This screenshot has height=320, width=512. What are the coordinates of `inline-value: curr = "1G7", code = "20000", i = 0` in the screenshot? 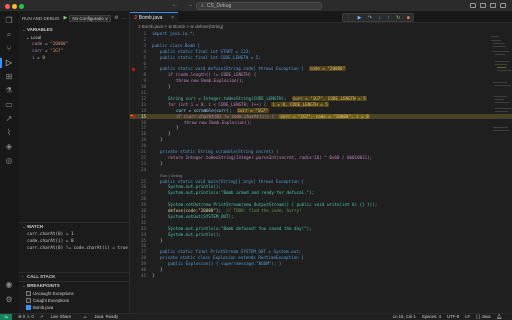 It's located at (324, 116).